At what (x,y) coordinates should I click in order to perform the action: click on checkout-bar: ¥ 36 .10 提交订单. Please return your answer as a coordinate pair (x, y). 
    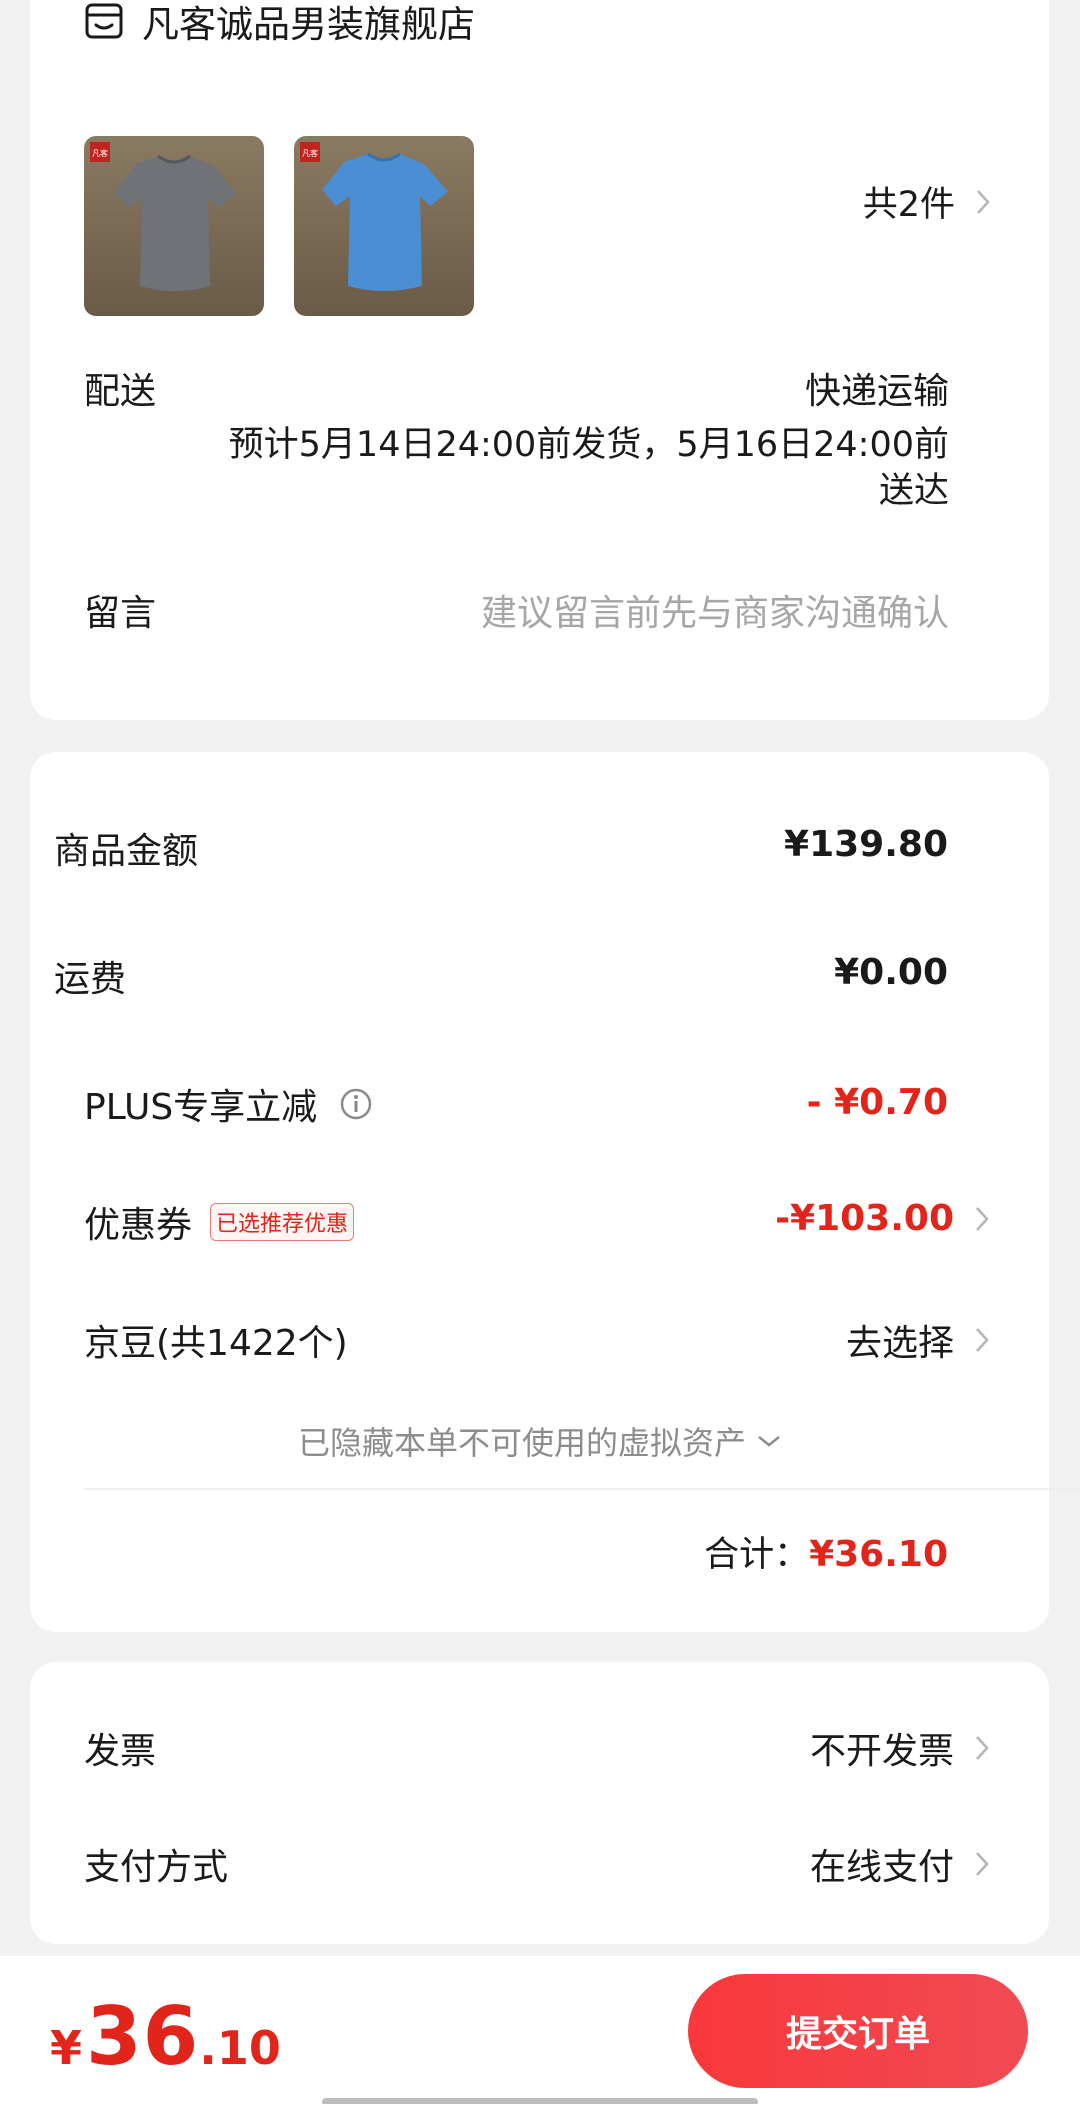
    Looking at the image, I should click on (540, 2030).